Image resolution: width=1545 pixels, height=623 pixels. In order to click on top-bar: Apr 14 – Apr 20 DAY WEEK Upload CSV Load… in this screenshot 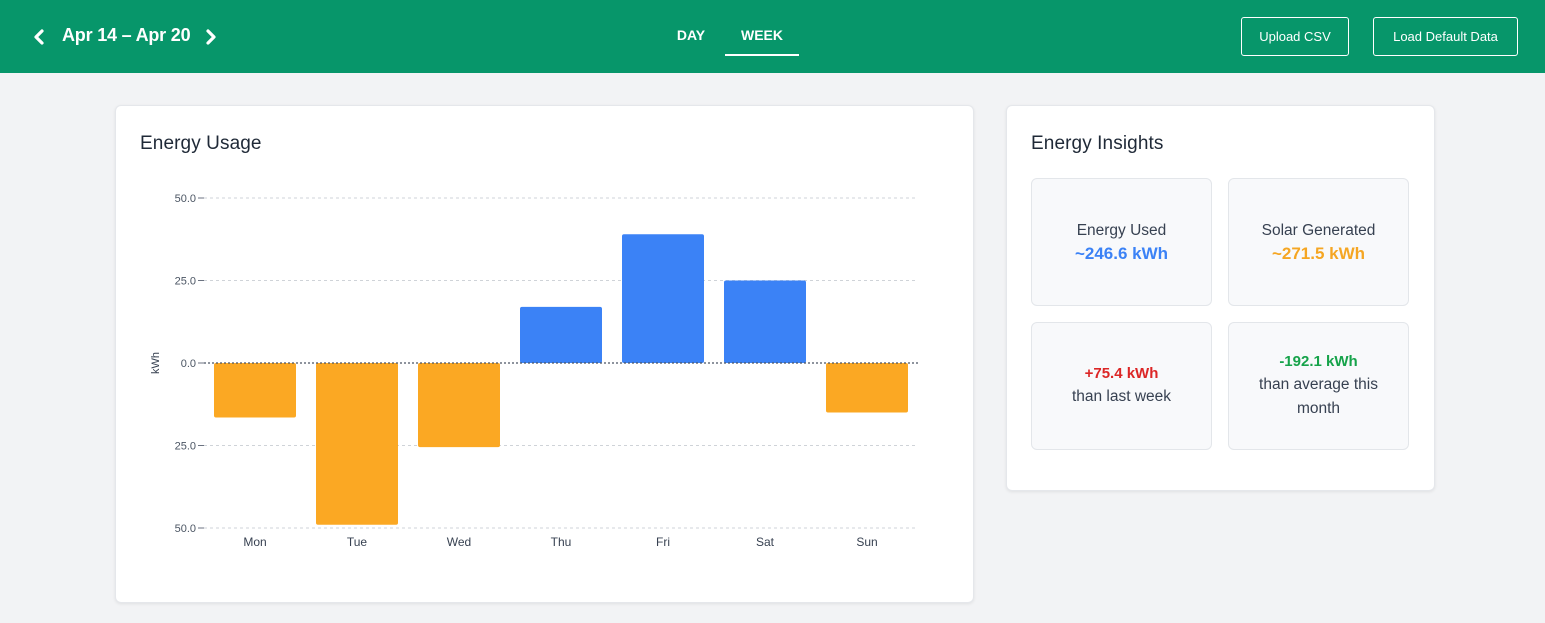, I will do `click(772, 36)`.